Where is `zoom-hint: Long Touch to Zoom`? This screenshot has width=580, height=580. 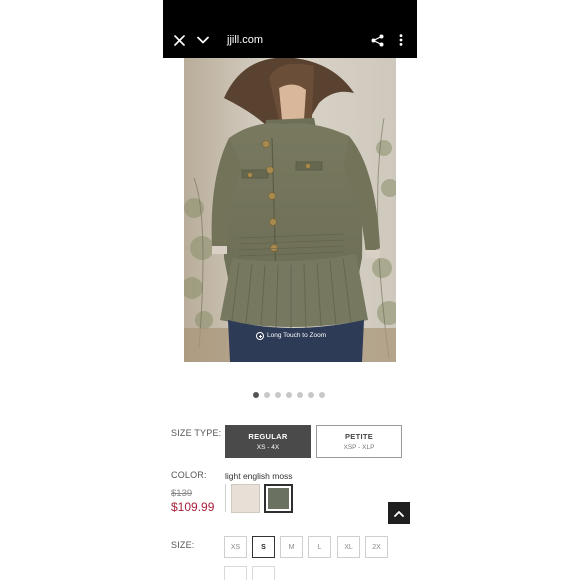 zoom-hint: Long Touch to Zoom is located at coordinates (291, 336).